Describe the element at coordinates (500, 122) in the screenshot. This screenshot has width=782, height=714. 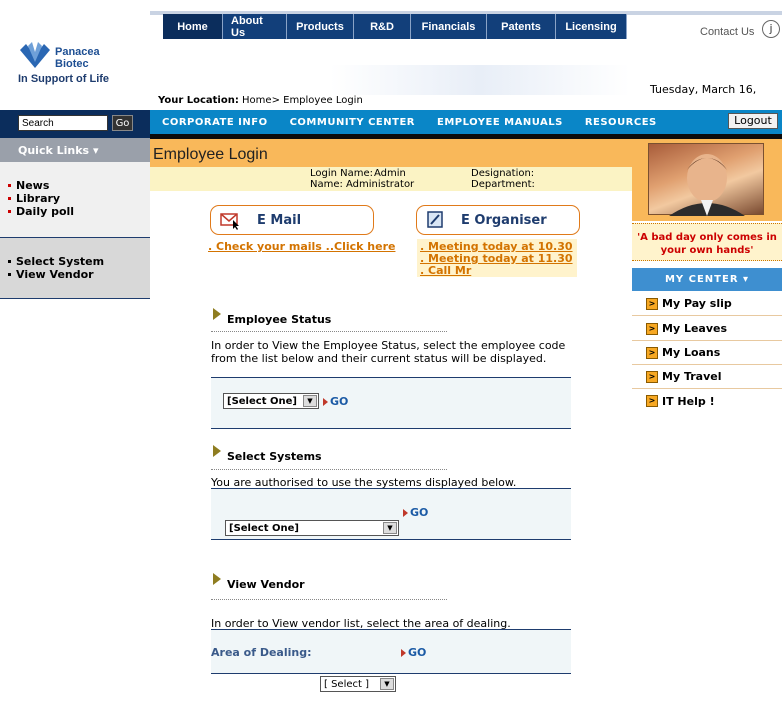
I see `subnav-employee-manuals: EMPLOYEE MANUALS` at that location.